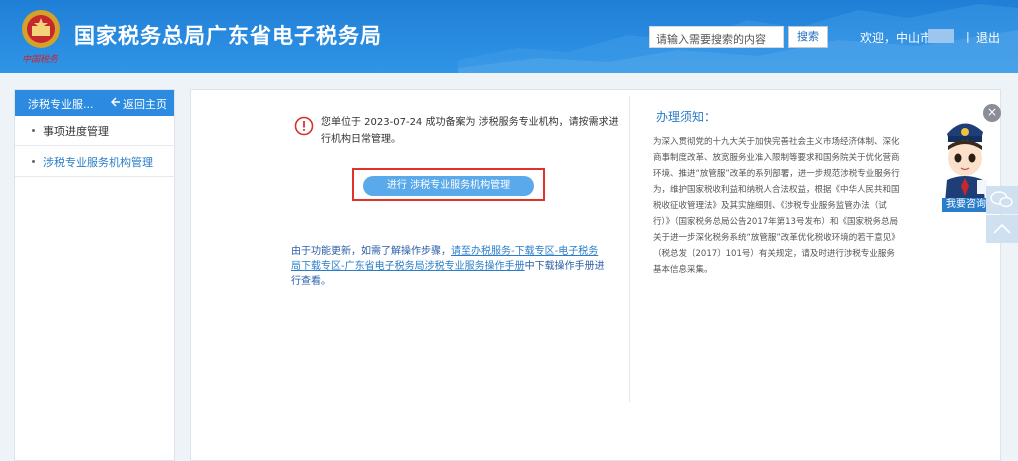 The height and width of the screenshot is (461, 1018). What do you see at coordinates (941, 36) in the screenshot?
I see `username-mask` at bounding box center [941, 36].